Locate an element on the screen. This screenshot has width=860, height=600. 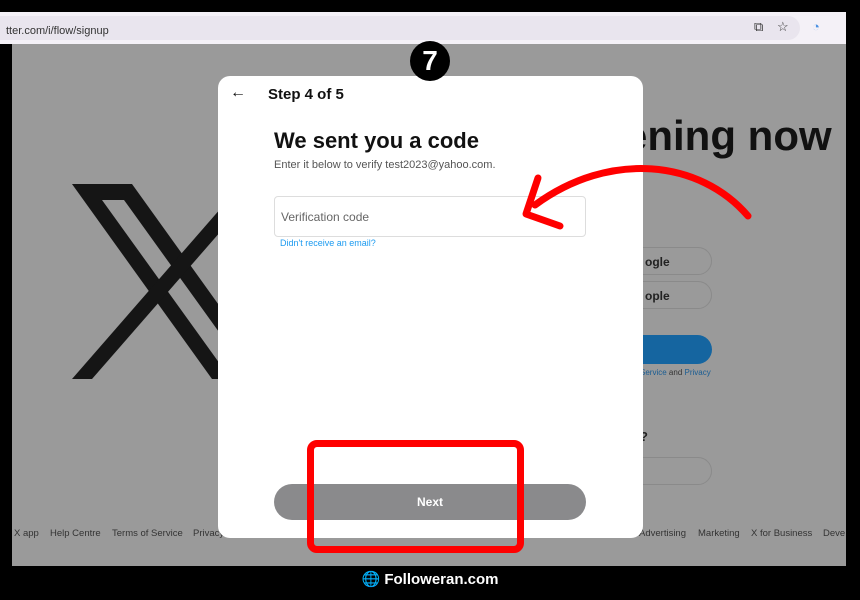
globe-icon: 🌐 is located at coordinates (371, 579).